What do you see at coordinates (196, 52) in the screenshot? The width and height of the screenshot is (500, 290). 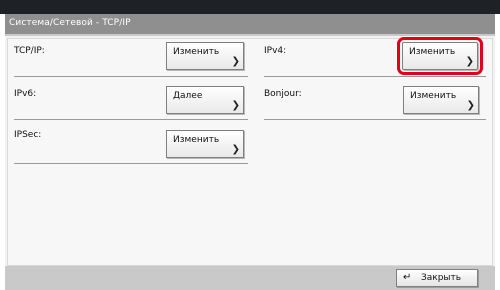 I see `tcpip-change-button-label: Изменить` at bounding box center [196, 52].